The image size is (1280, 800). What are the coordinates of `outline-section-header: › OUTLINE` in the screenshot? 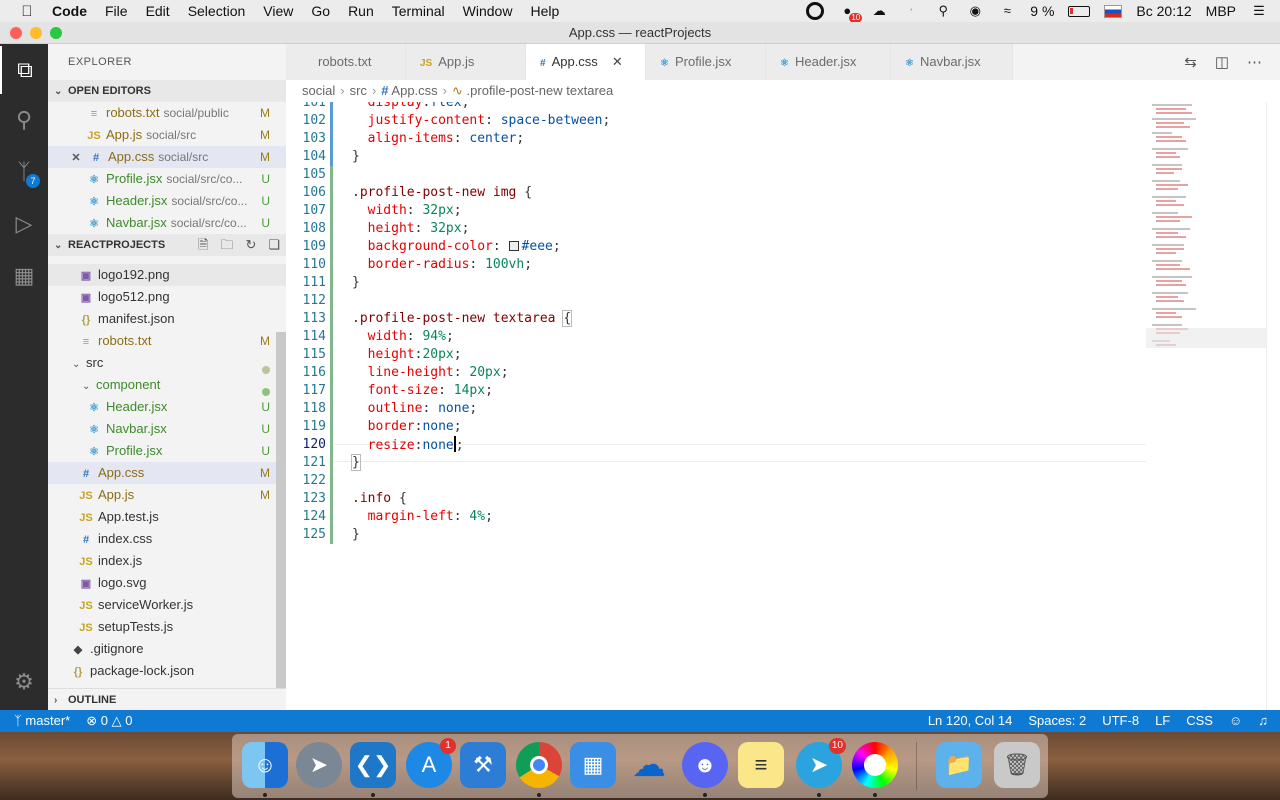 It's located at (167, 699).